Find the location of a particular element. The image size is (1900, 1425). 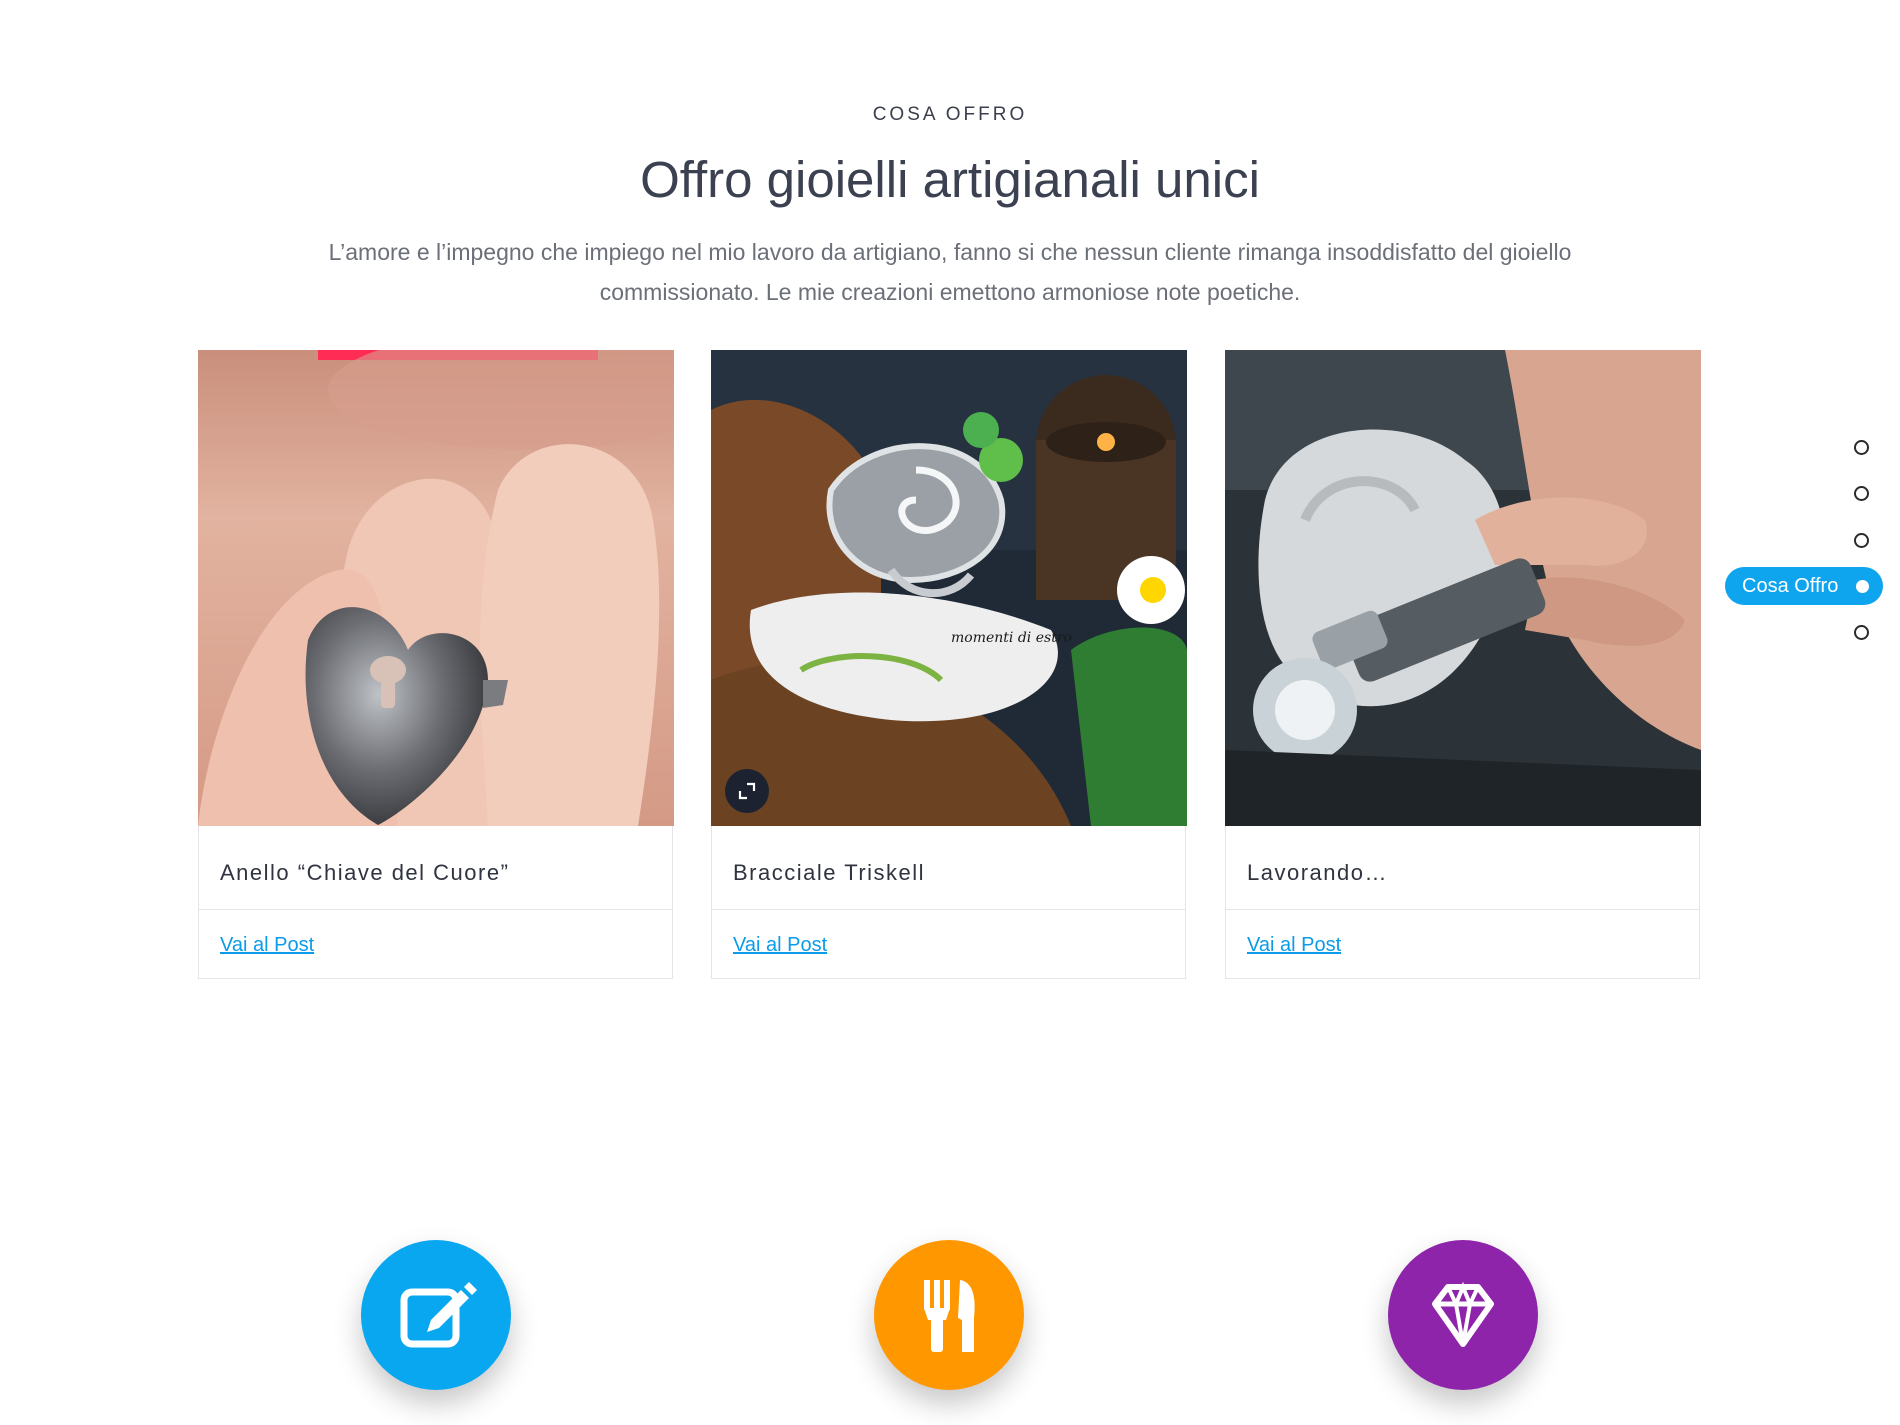

post-card-working: Lavorando… Vai al Post is located at coordinates (1463, 664).